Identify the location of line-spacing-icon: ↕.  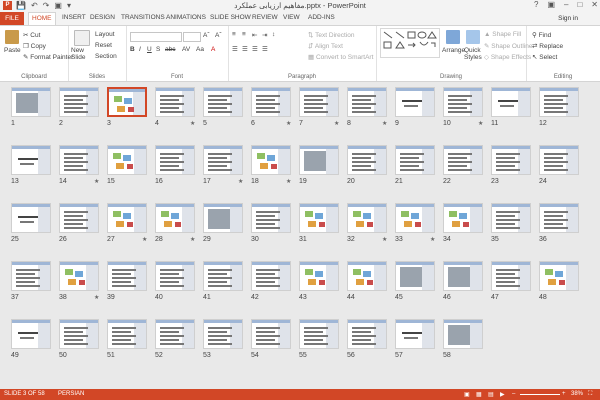
(273, 34).